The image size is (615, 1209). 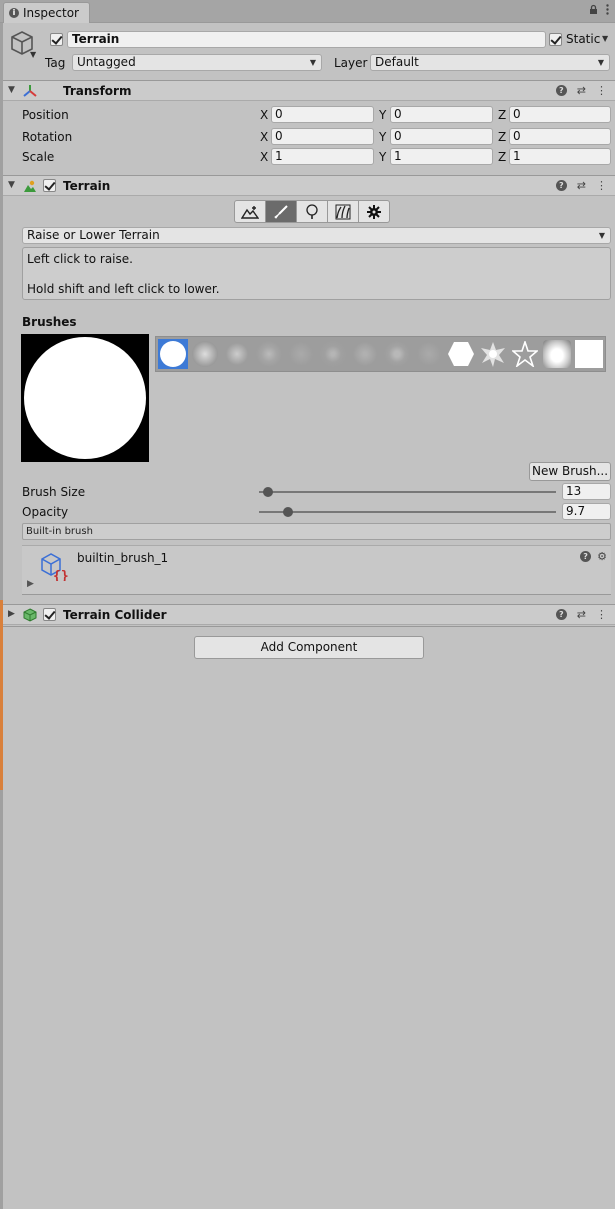 I want to click on layer-dropdown: Default ▼, so click(x=490, y=62).